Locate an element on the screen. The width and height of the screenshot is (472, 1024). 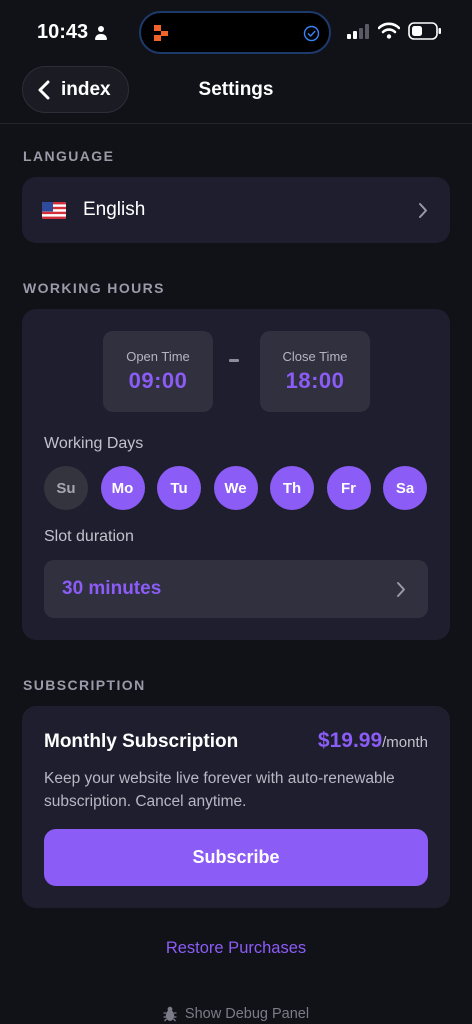
close-time-picker: Close Time 18:00 is located at coordinates (315, 371).